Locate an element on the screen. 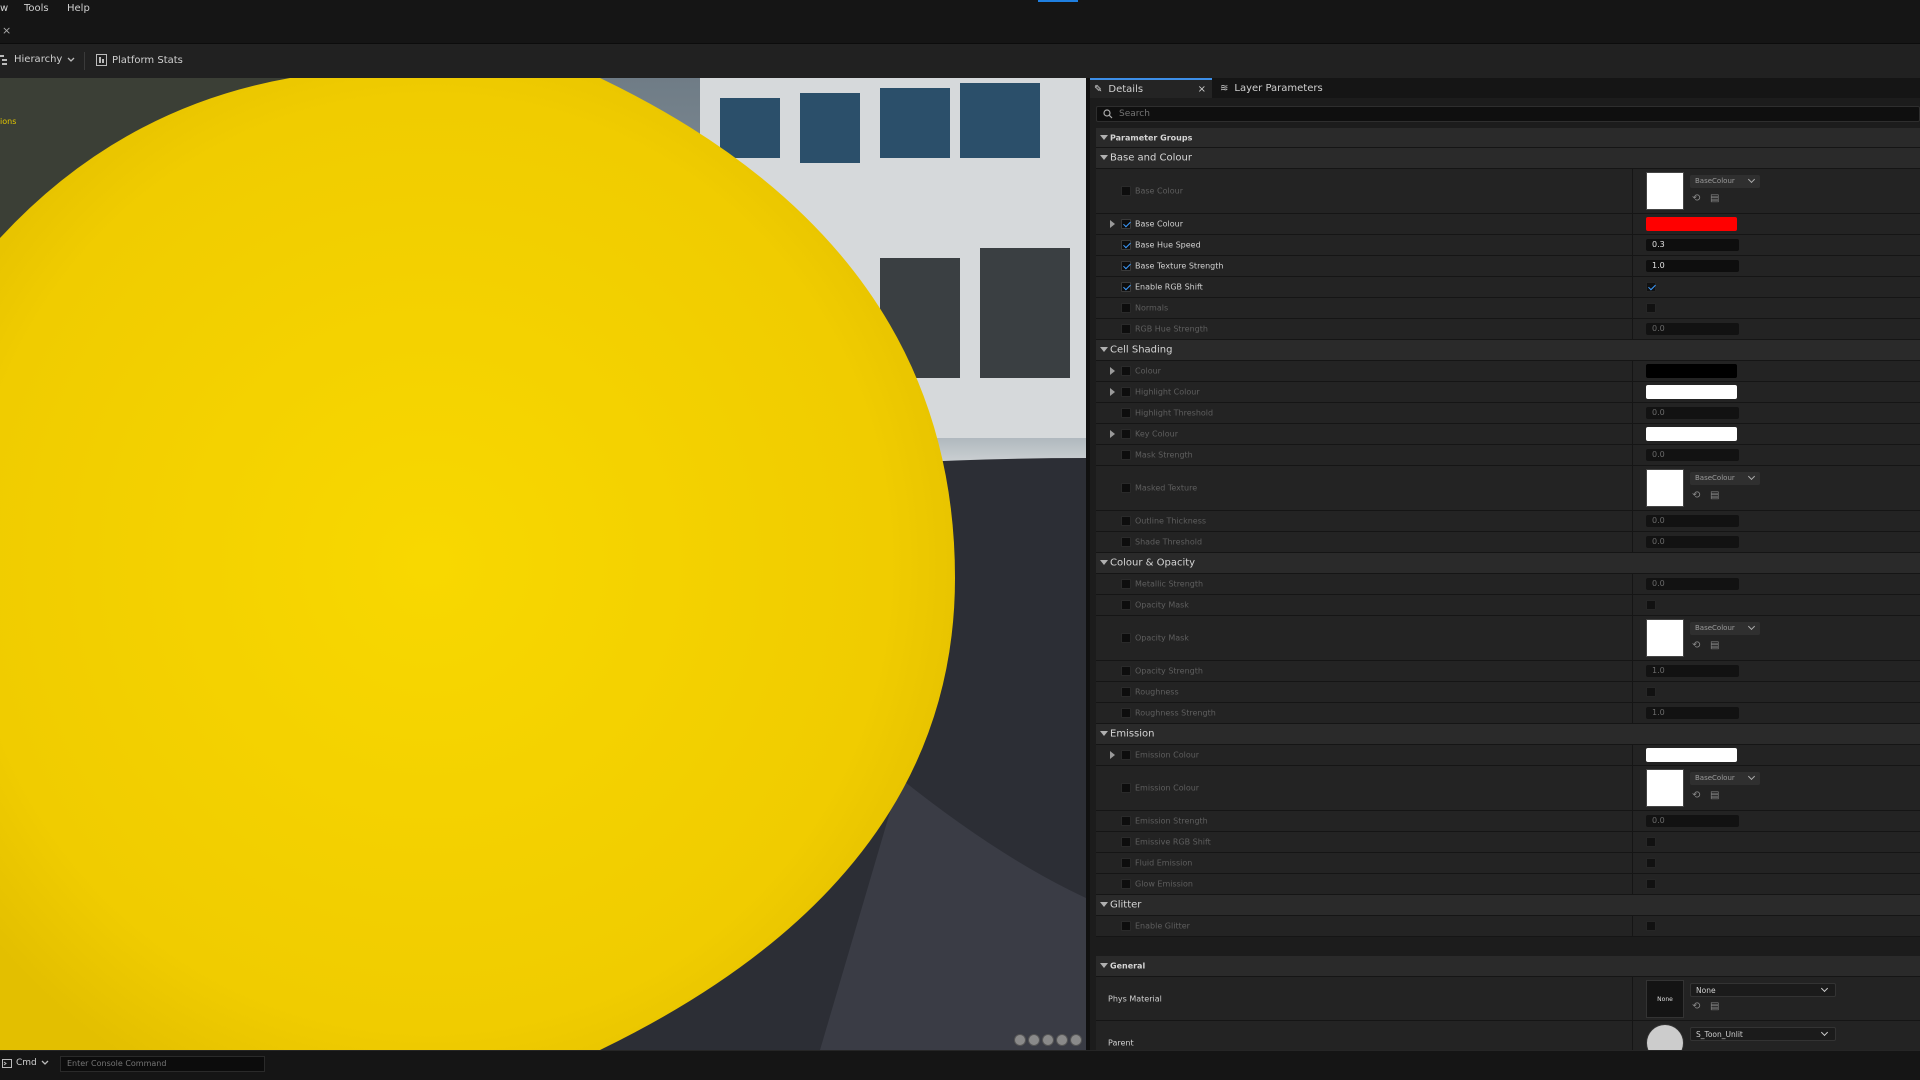 Image resolution: width=1920 pixels, height=1080 pixels. hierarchy-button: Hierarchy is located at coordinates (37, 59).